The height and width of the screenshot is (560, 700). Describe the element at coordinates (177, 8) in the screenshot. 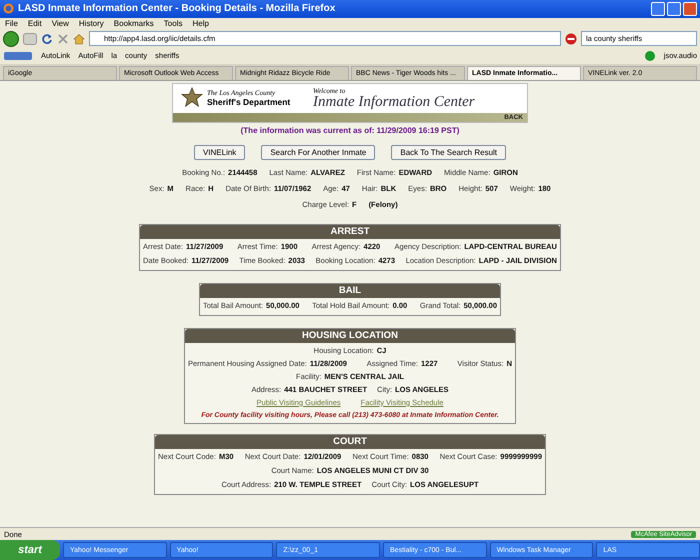

I see `window-title: LASD Inmate Information Center - Booking Details - Mozilla Firefox` at that location.